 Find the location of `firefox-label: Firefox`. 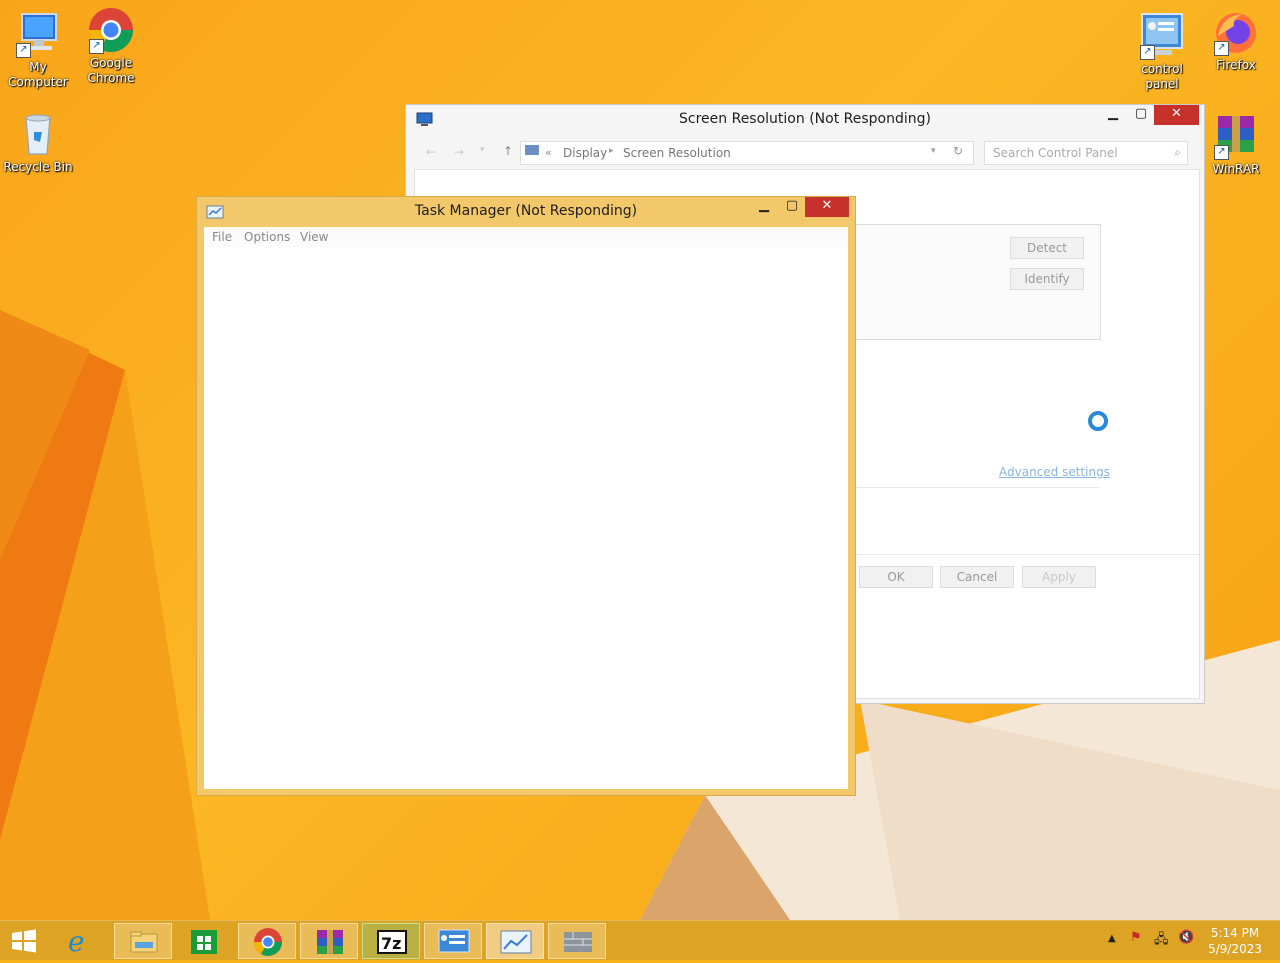

firefox-label: Firefox is located at coordinates (1236, 65).